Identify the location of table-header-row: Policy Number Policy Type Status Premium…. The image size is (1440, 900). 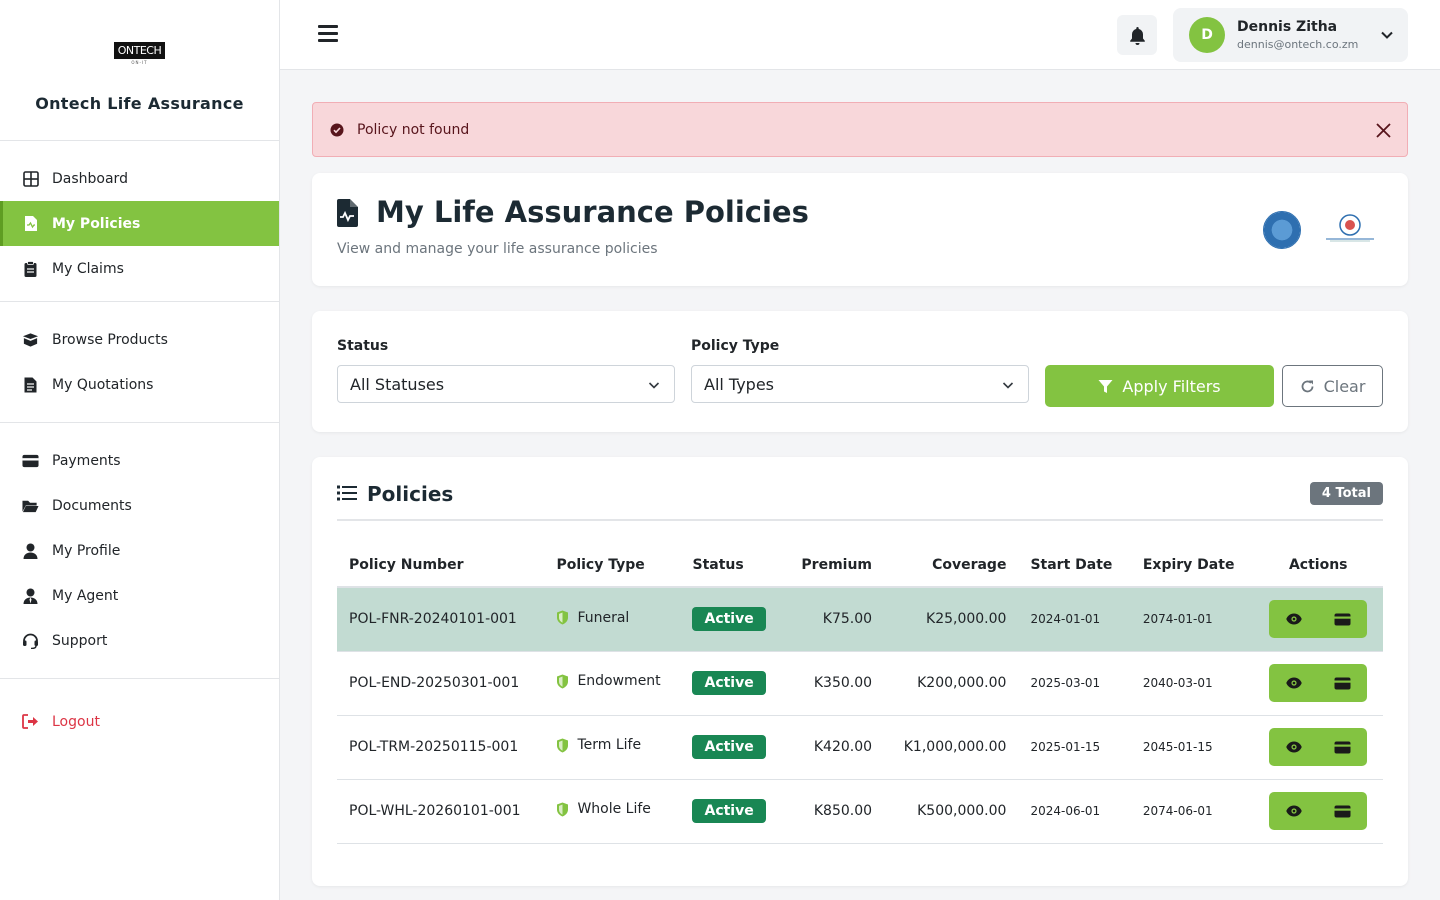
(860, 566).